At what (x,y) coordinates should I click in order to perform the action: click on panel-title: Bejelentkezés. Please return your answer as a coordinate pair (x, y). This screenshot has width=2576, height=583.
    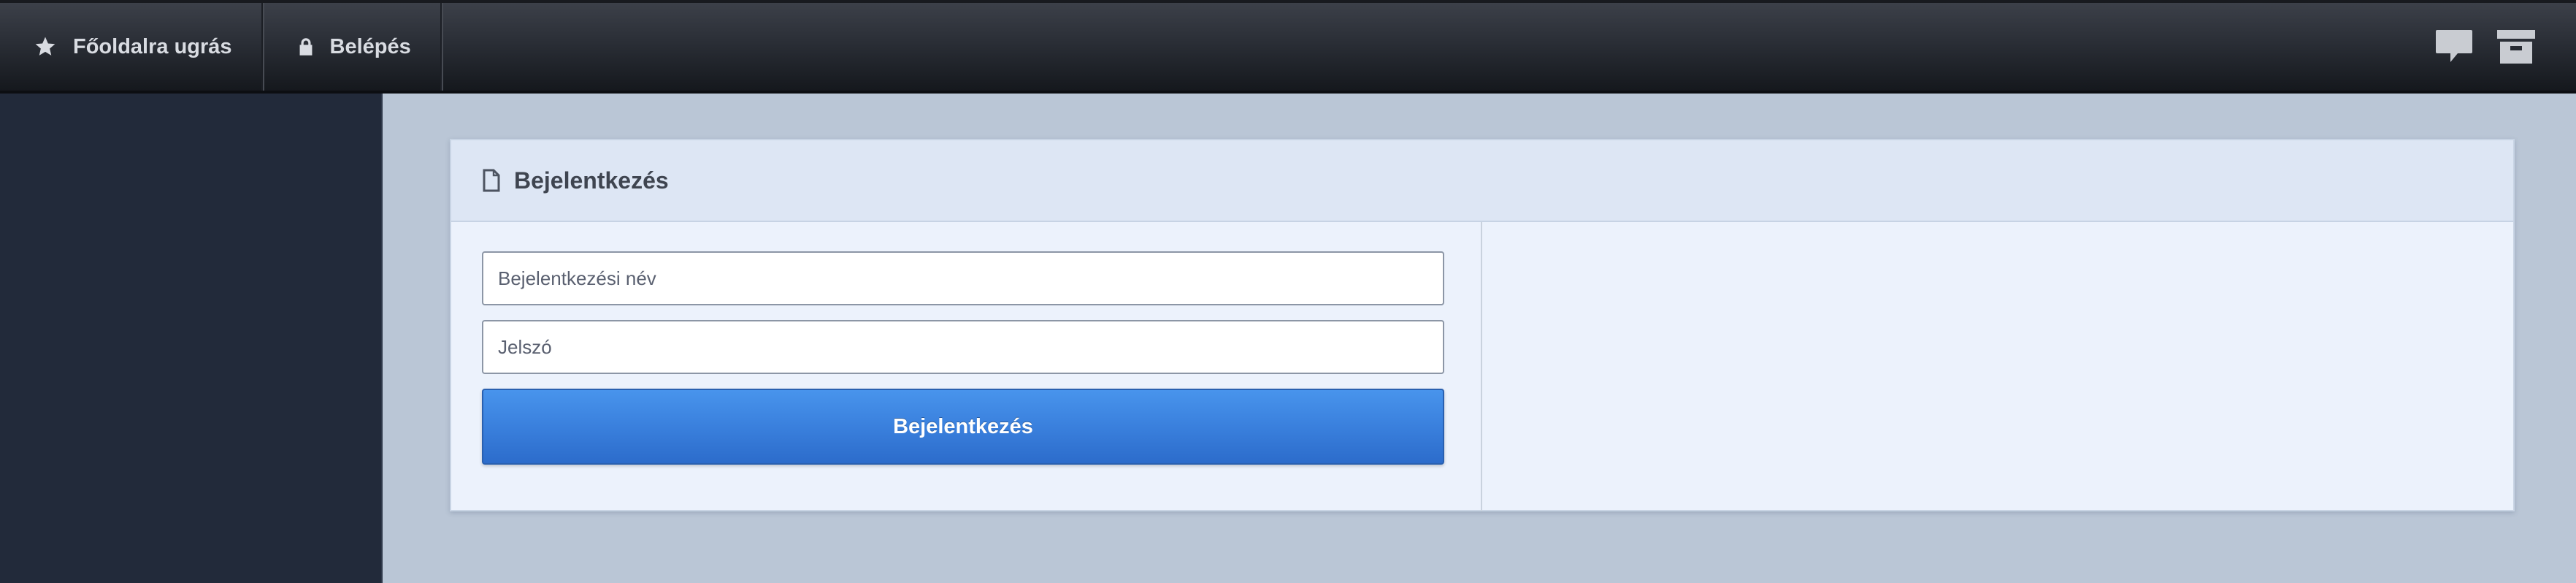
    Looking at the image, I should click on (591, 180).